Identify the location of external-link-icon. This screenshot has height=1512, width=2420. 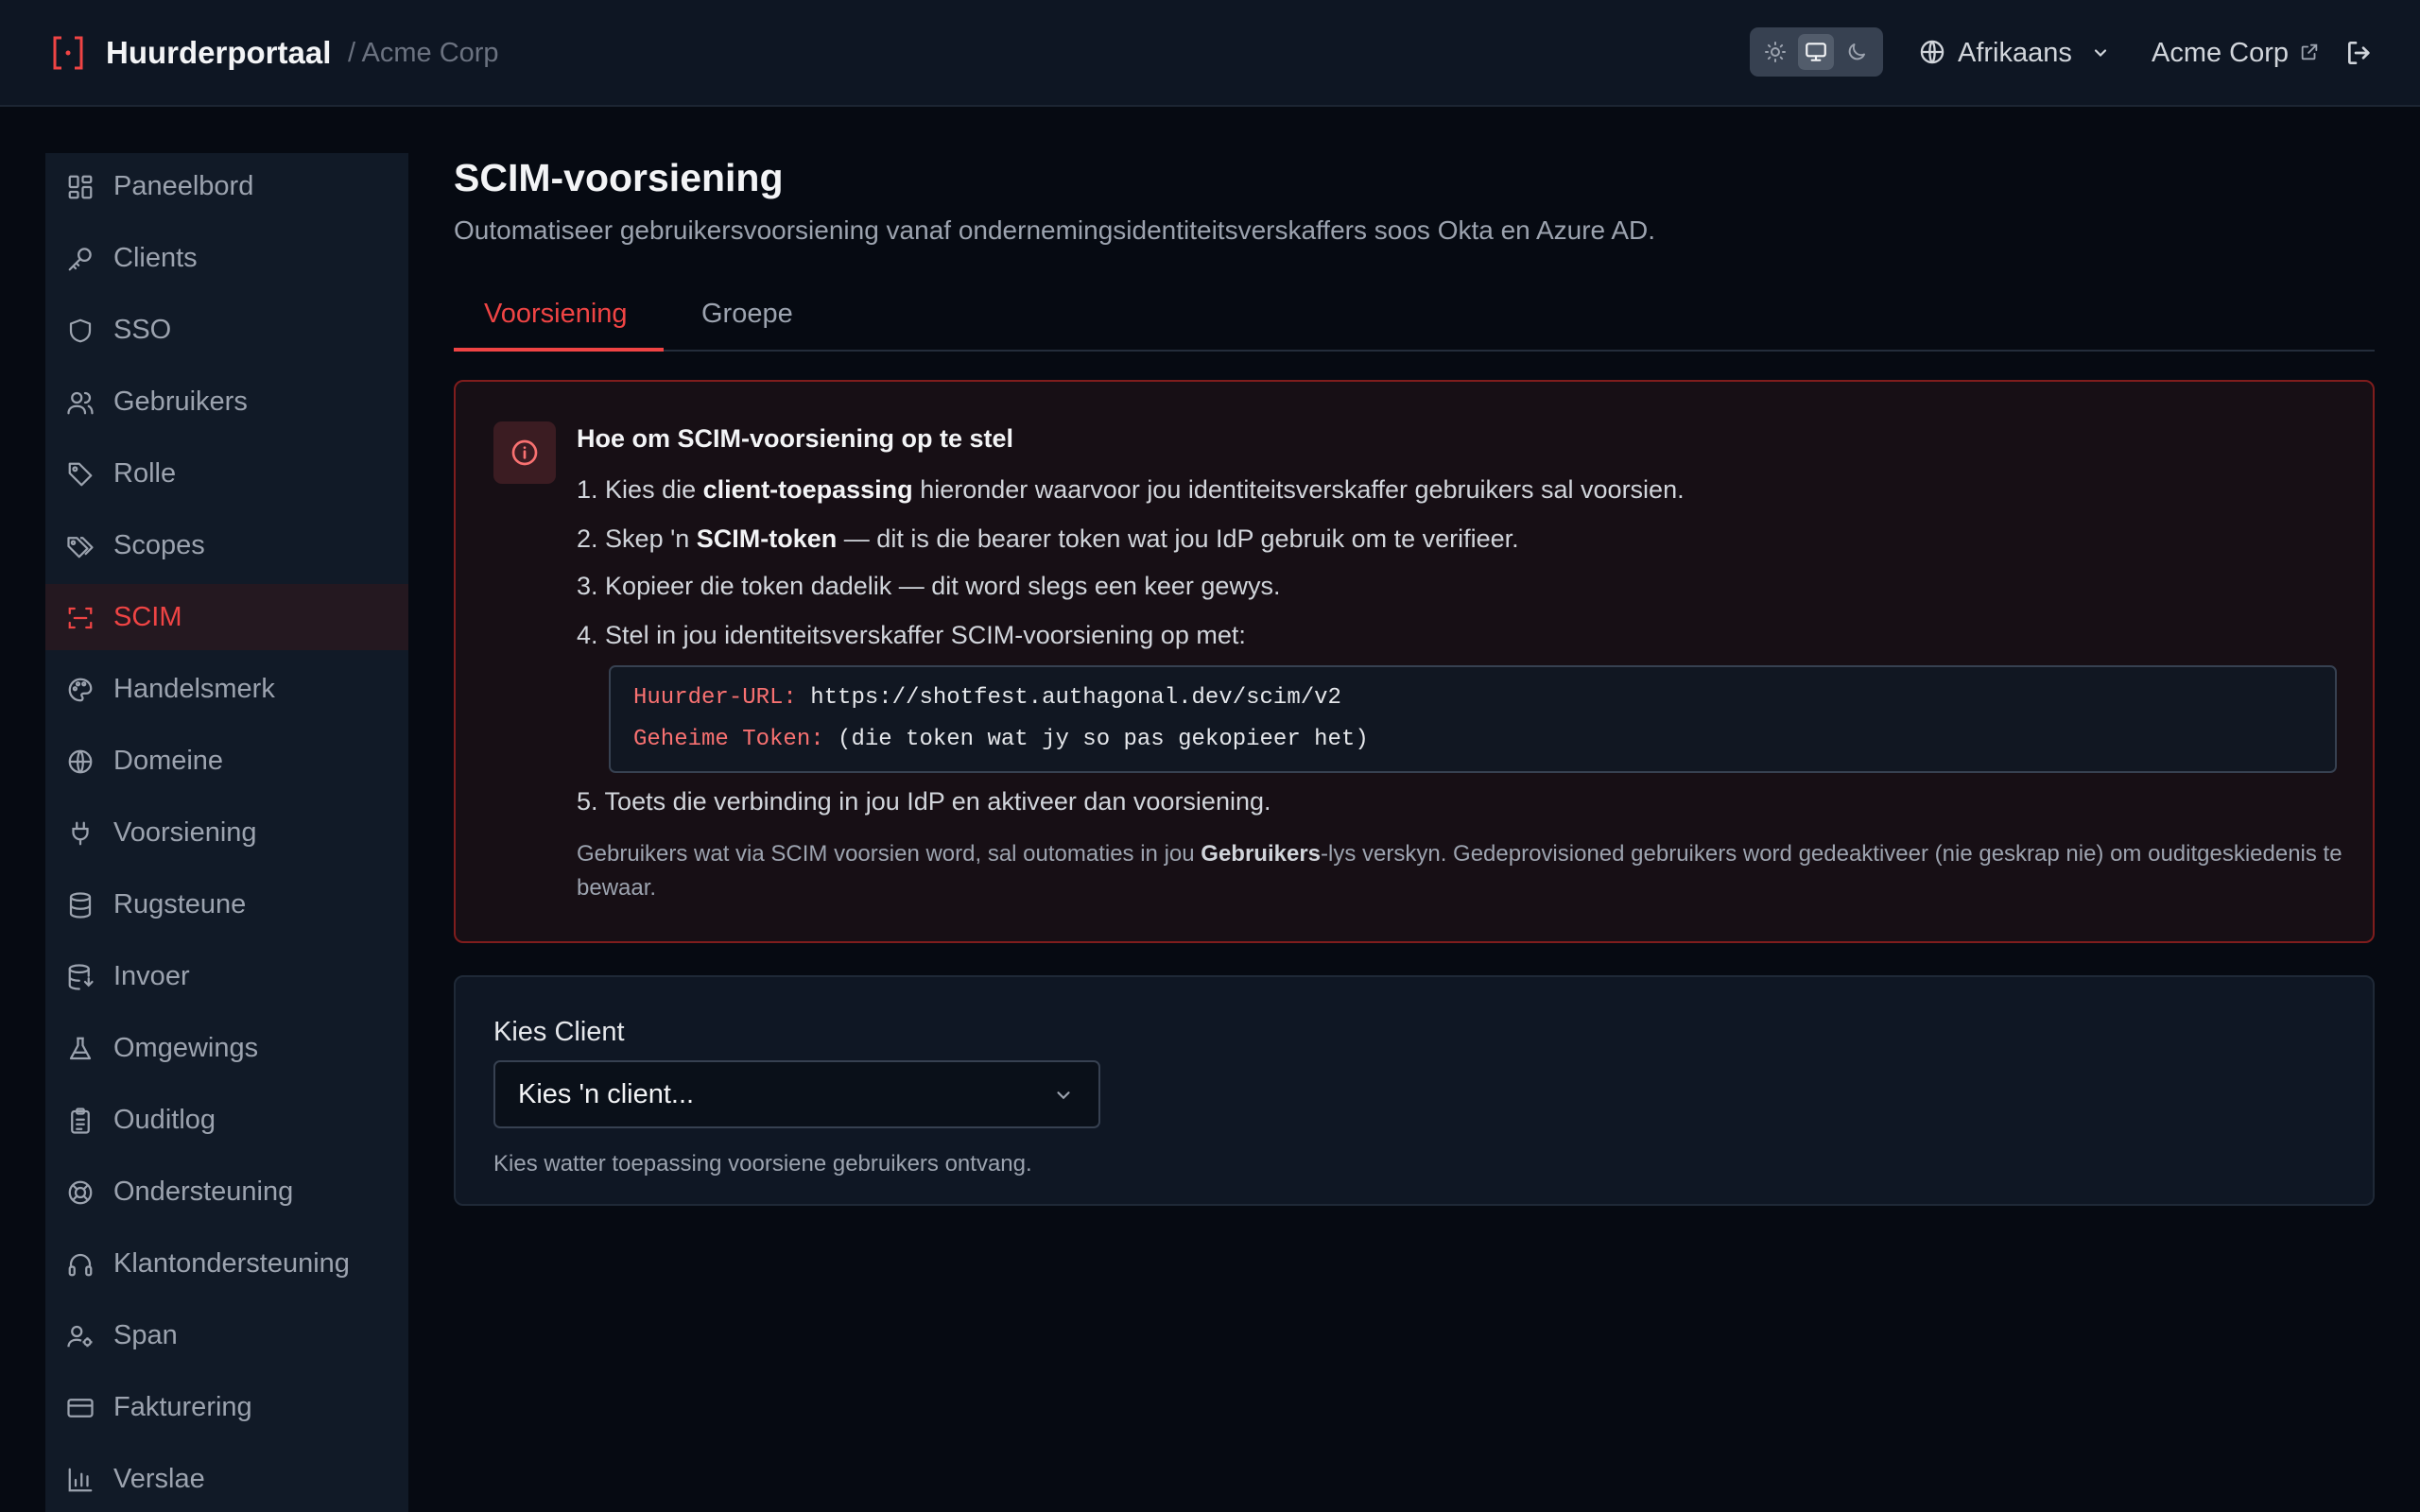
(2309, 52).